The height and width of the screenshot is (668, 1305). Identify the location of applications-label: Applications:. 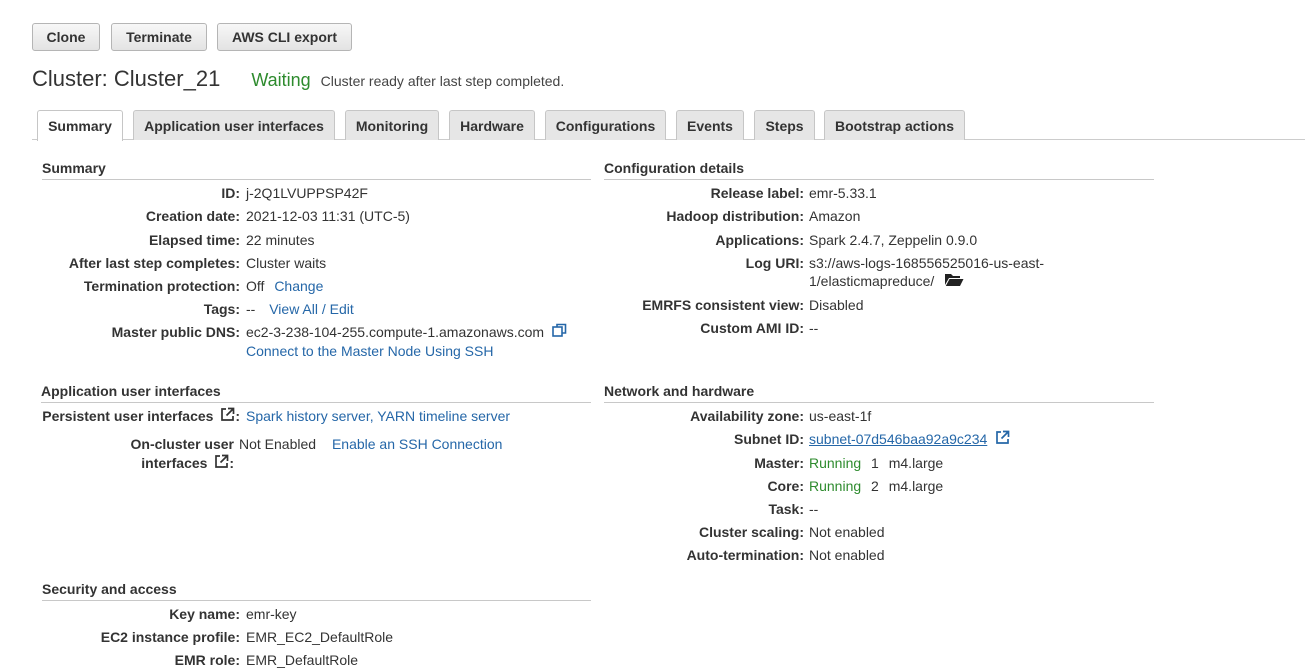
(759, 240).